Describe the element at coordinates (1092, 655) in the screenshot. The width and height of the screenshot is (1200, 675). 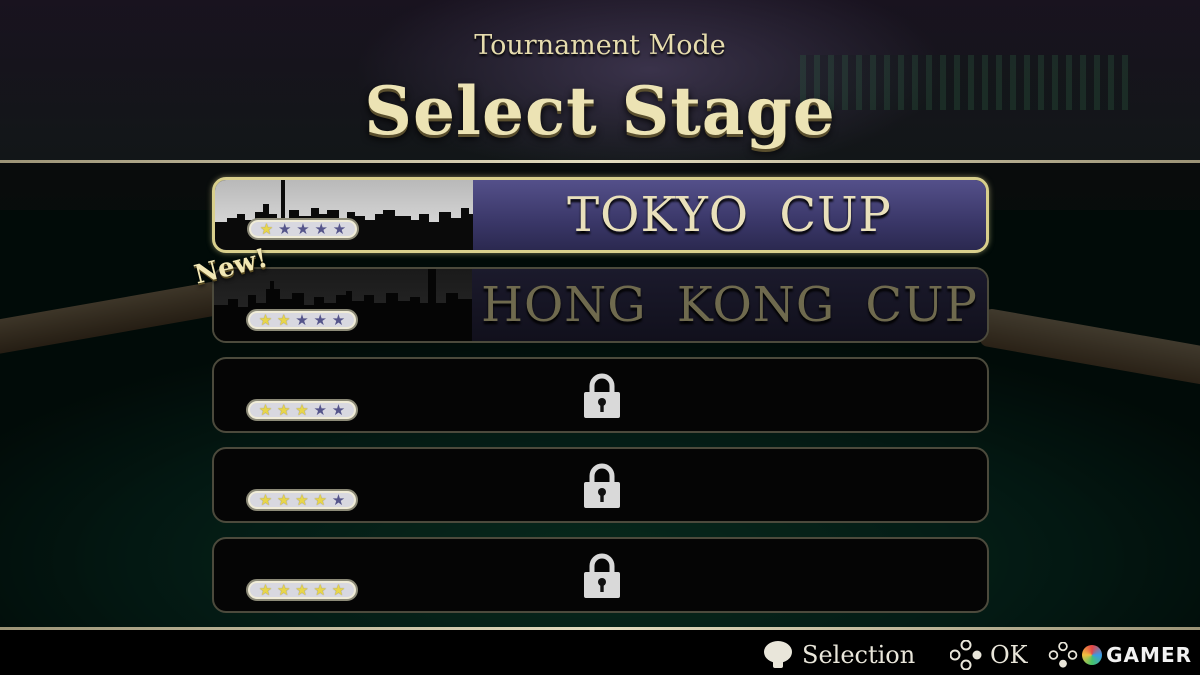
I see `gamer-logo-icon` at that location.